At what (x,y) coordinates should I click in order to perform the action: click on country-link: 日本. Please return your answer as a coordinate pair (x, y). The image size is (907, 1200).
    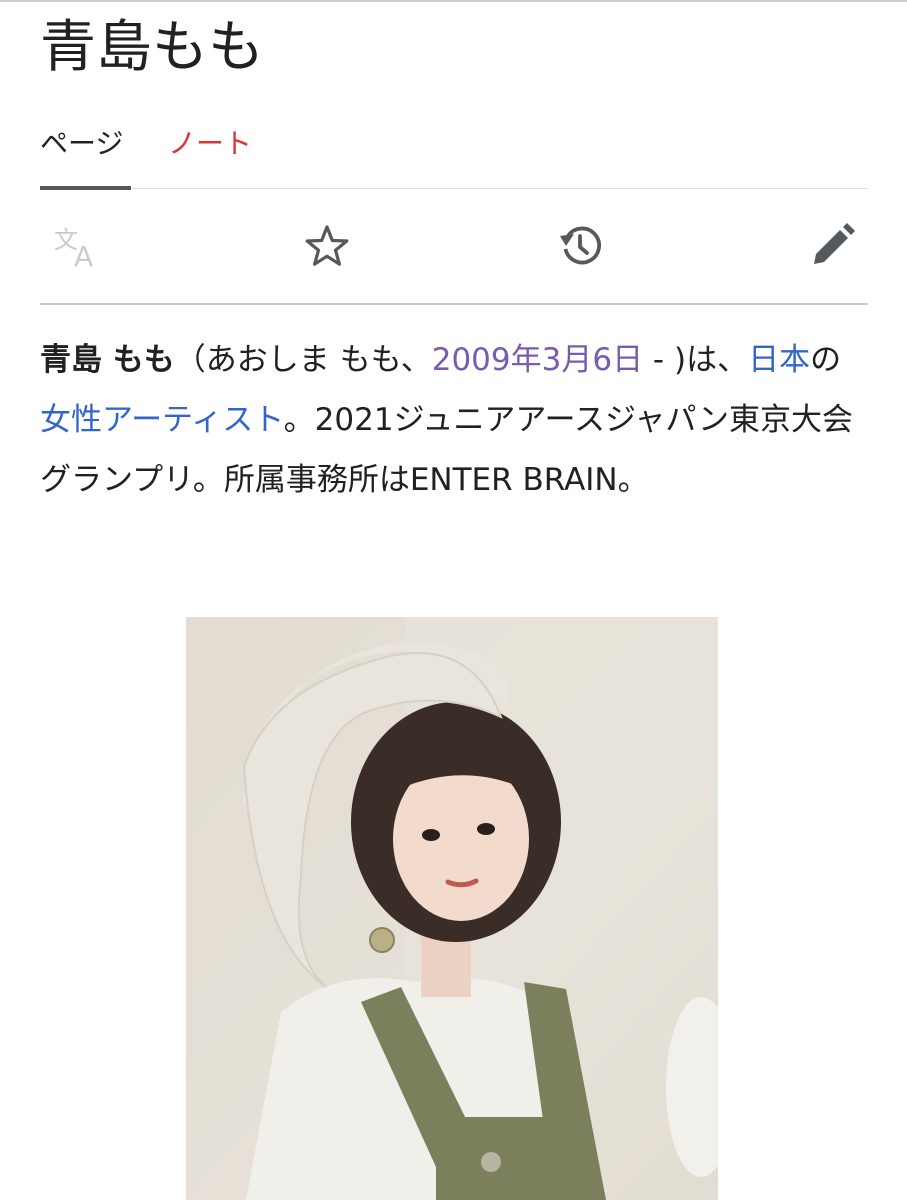
    Looking at the image, I should click on (779, 360).